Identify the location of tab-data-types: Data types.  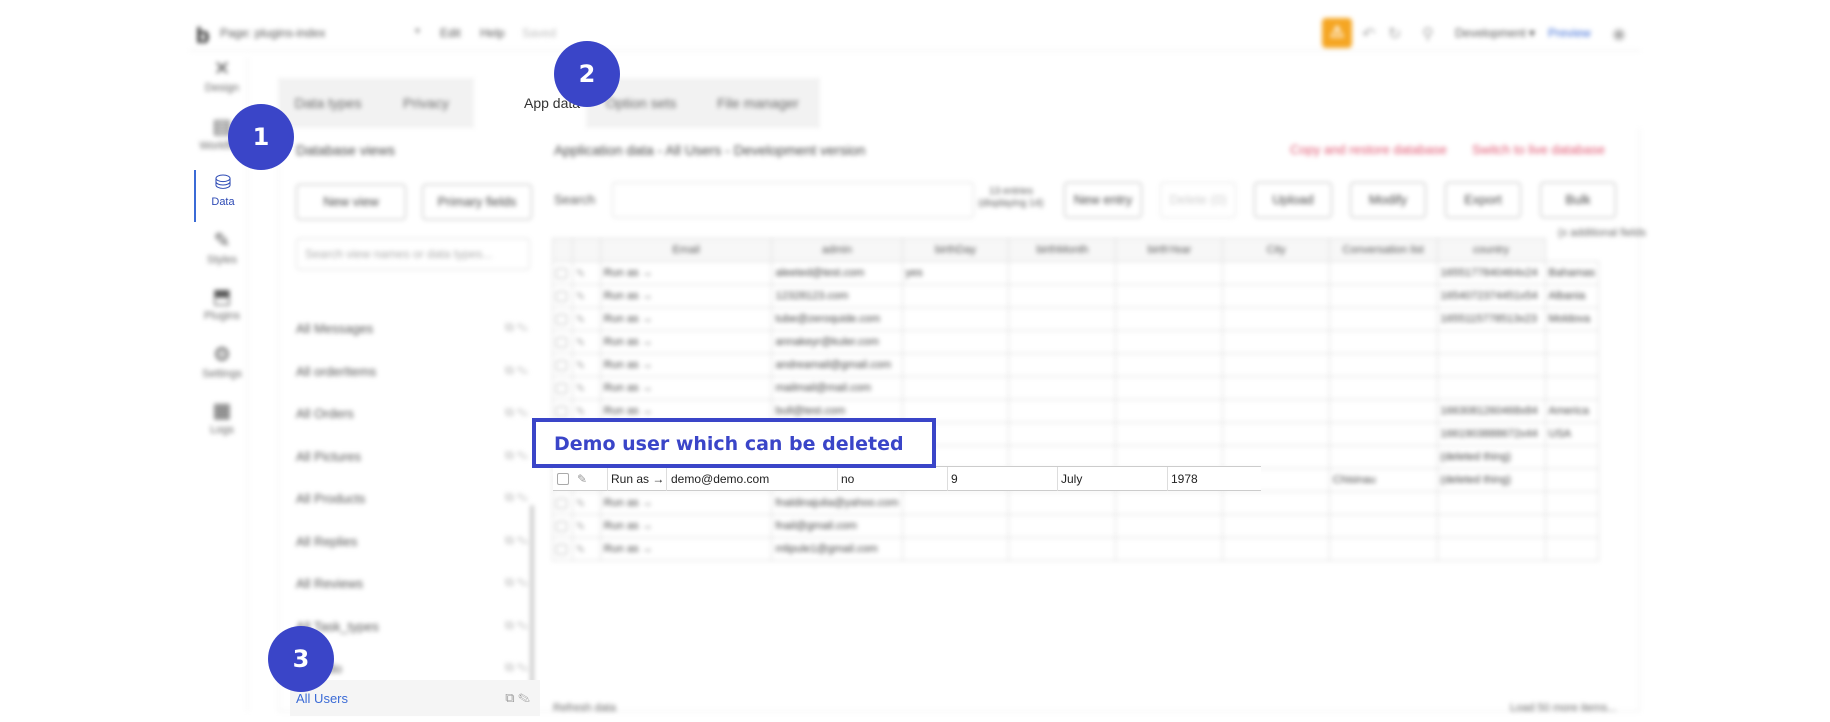
(328, 103).